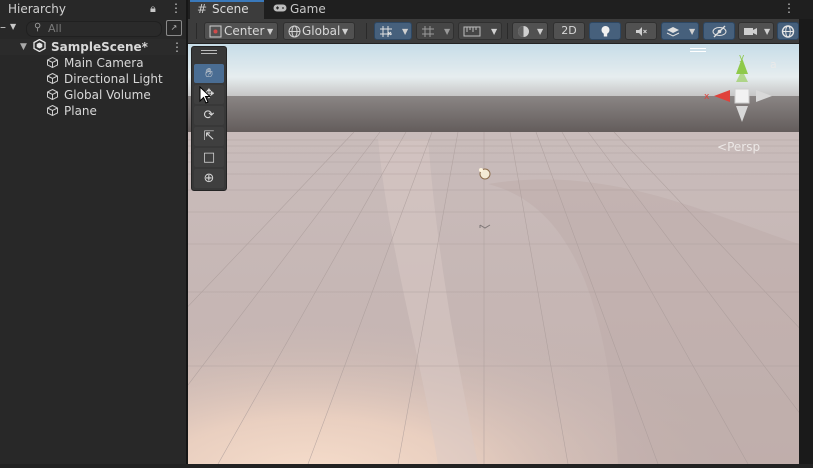  Describe the element at coordinates (321, 31) in the screenshot. I see `pivot-rotation-label: Global` at that location.